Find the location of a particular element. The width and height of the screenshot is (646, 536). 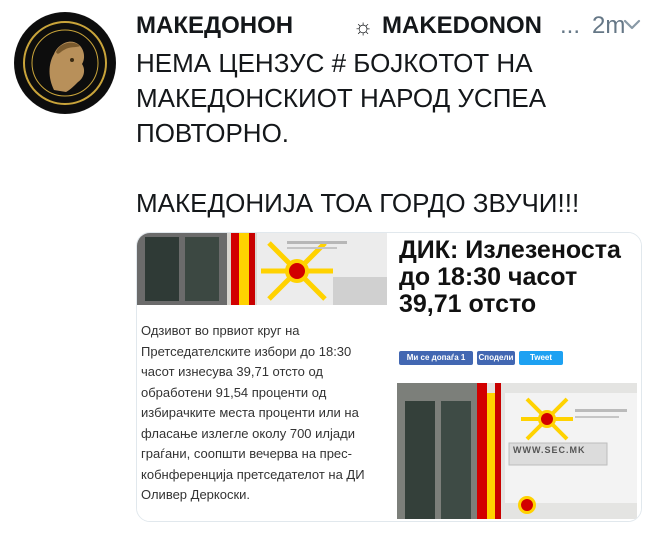

tweet-header: МАКЕДОНОН ☼ MAKEDONON ... 2m is located at coordinates (388, 27).